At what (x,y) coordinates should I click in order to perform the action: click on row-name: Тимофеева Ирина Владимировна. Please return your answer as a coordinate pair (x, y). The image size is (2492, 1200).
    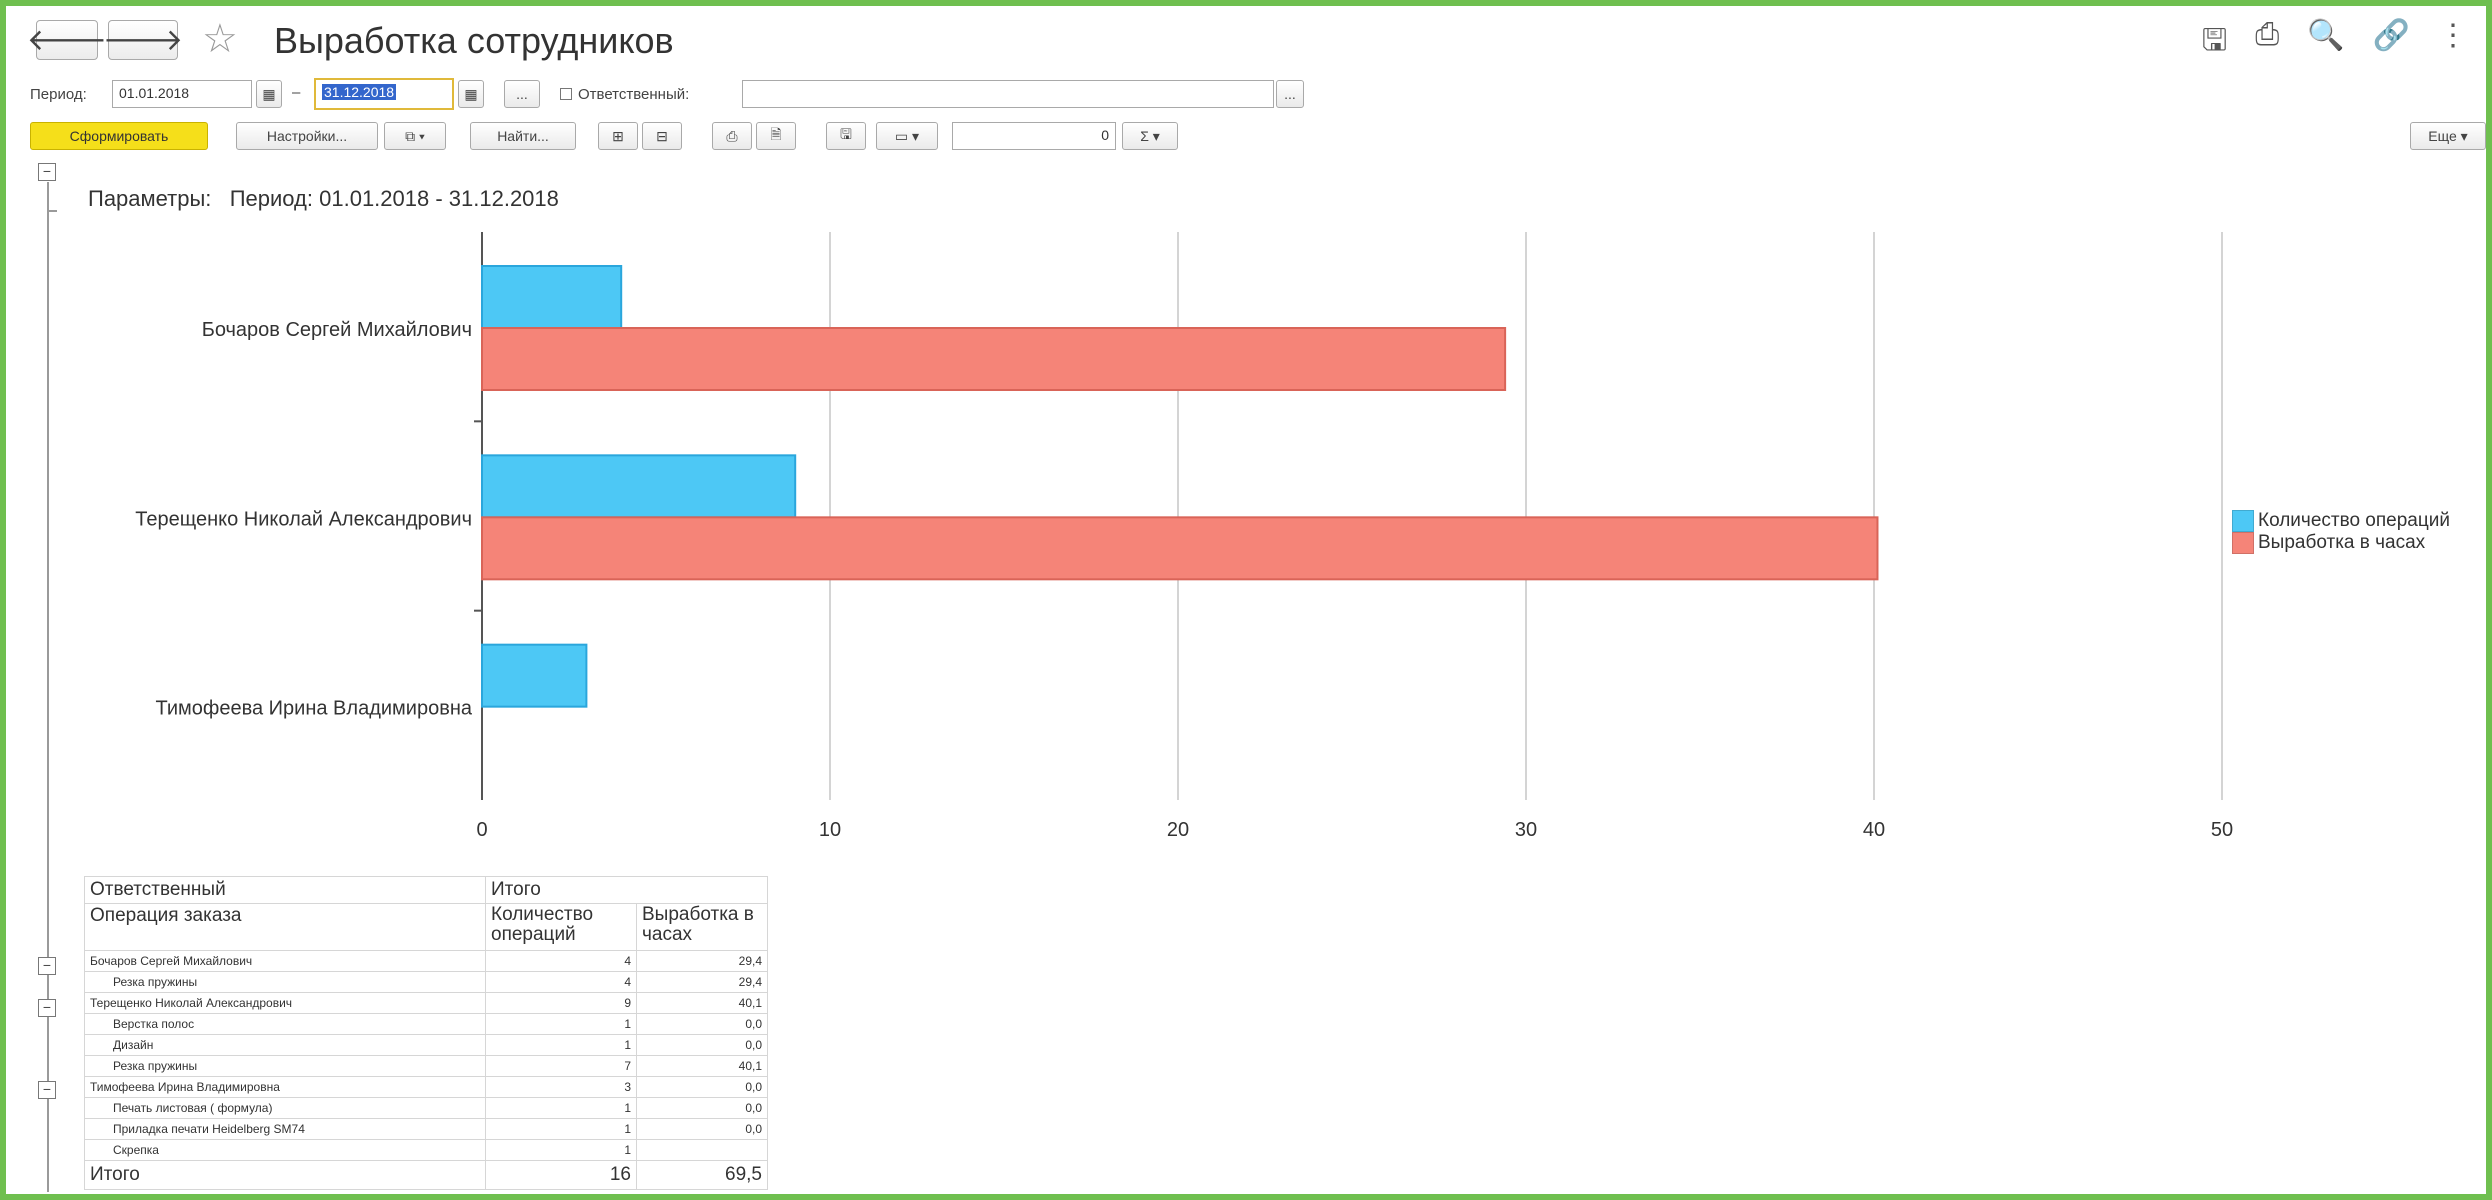
    Looking at the image, I should click on (285, 1087).